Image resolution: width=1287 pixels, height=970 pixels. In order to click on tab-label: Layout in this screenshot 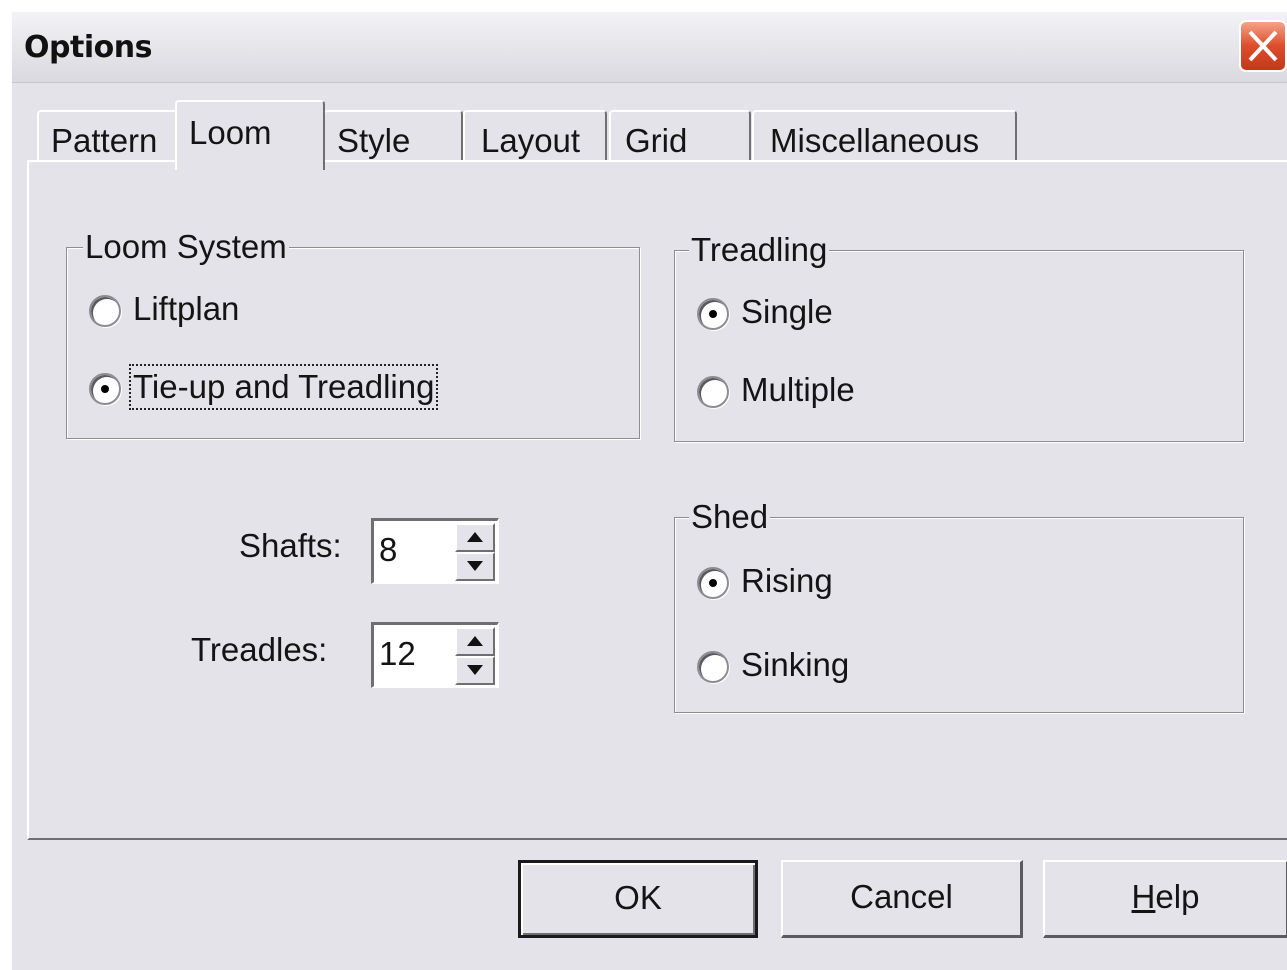, I will do `click(531, 140)`.